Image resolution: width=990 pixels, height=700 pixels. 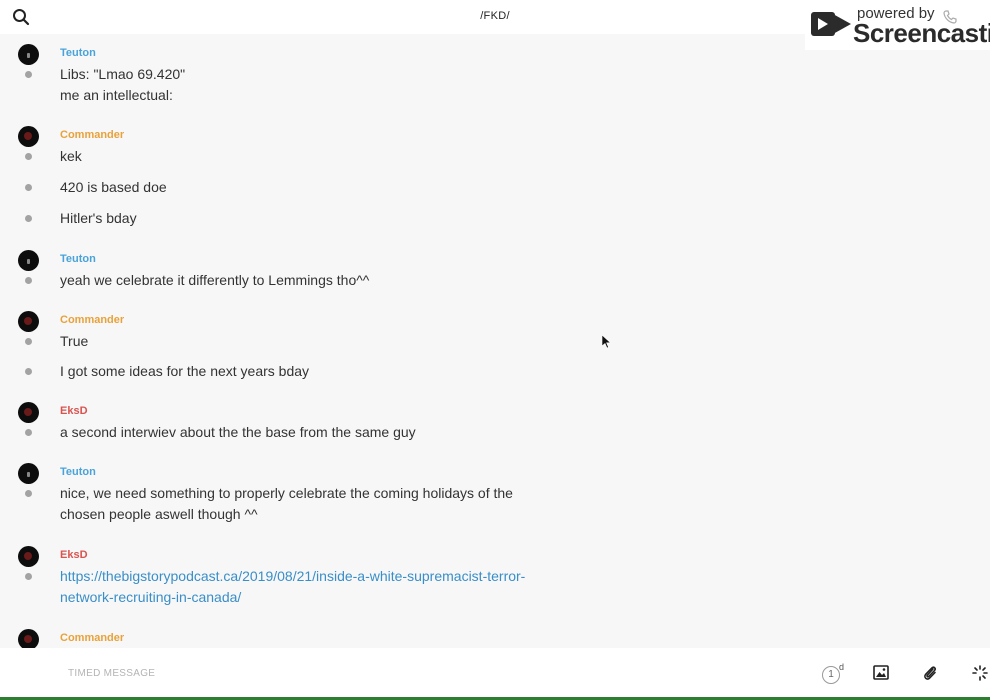 I want to click on message-text: me an intellectual:, so click(x=116, y=95).